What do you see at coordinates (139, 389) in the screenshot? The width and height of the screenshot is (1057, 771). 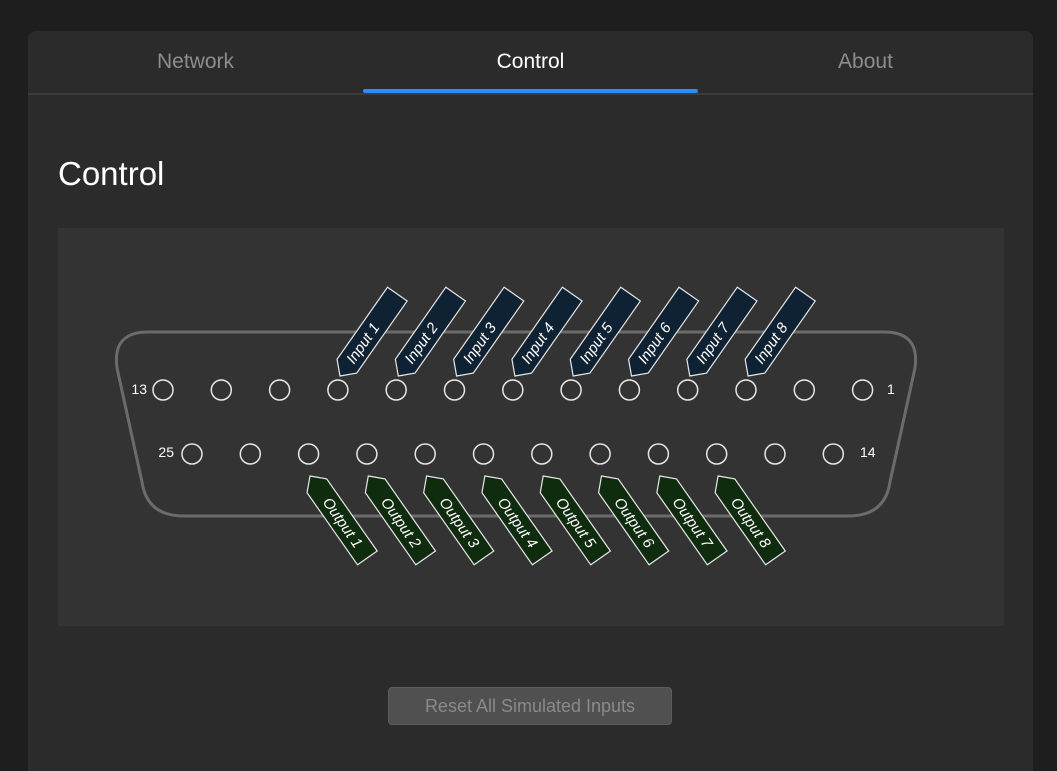 I see `pin-label-13: 13` at bounding box center [139, 389].